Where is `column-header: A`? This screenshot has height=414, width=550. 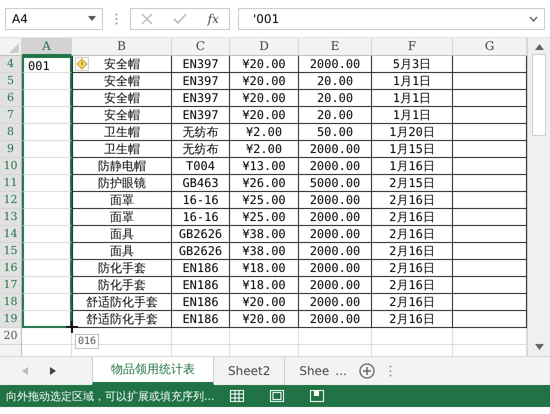 column-header: A is located at coordinates (47, 47).